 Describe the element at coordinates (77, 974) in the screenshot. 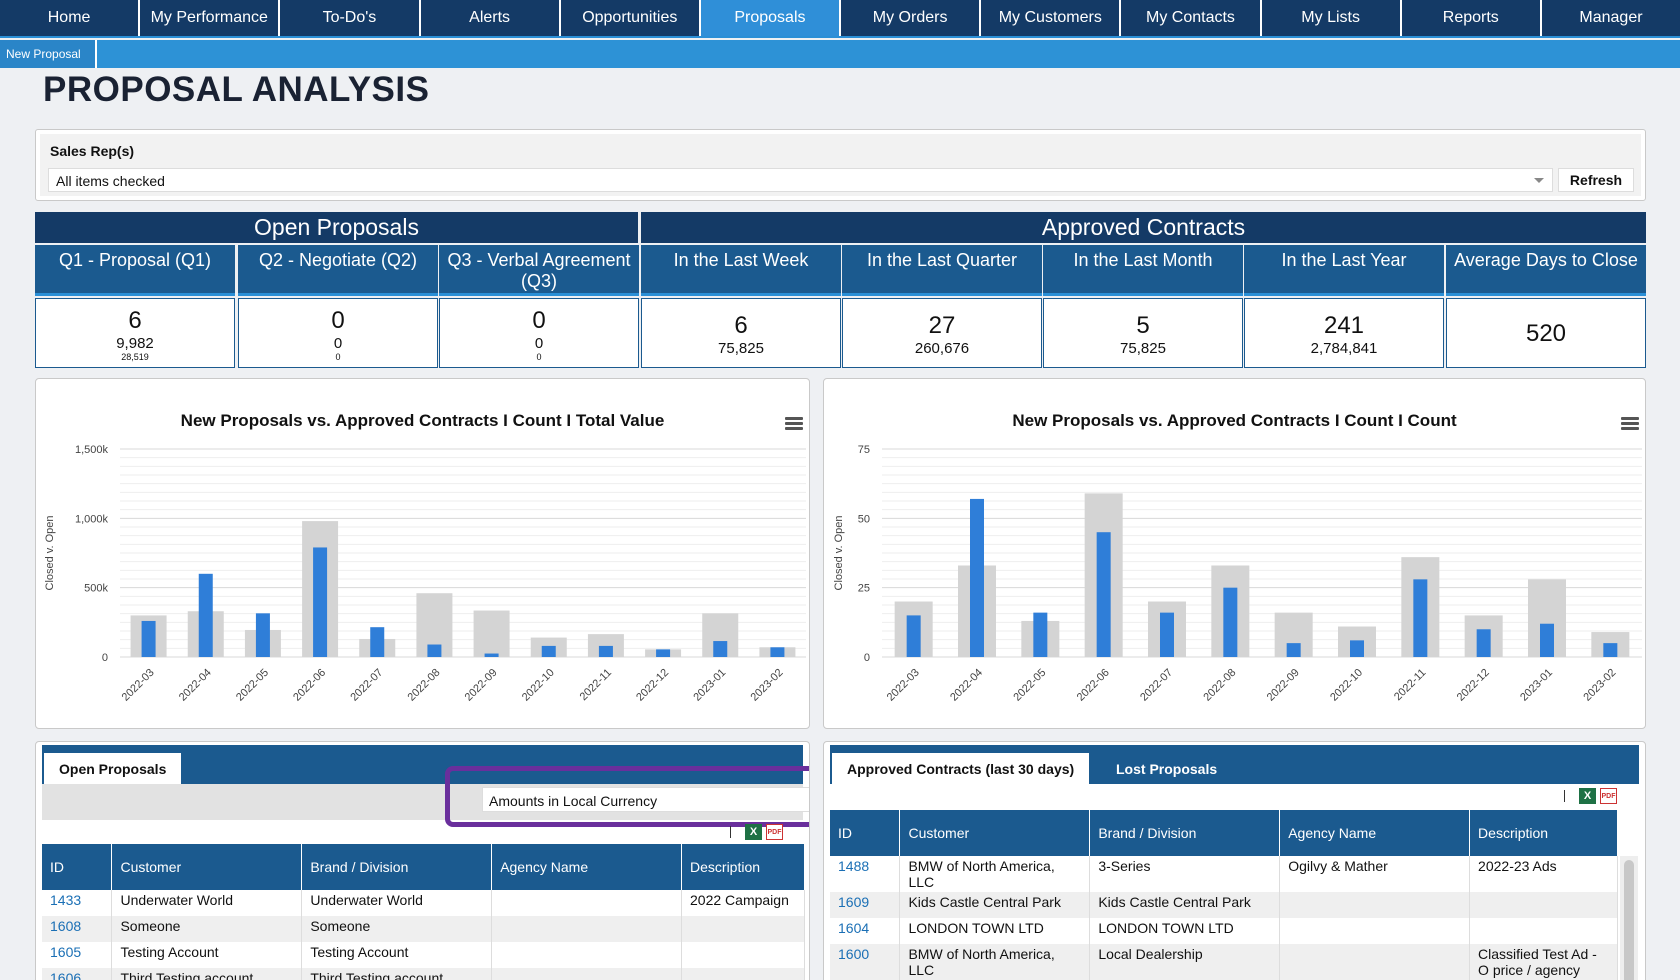

I see `row-id-link: 1606` at that location.